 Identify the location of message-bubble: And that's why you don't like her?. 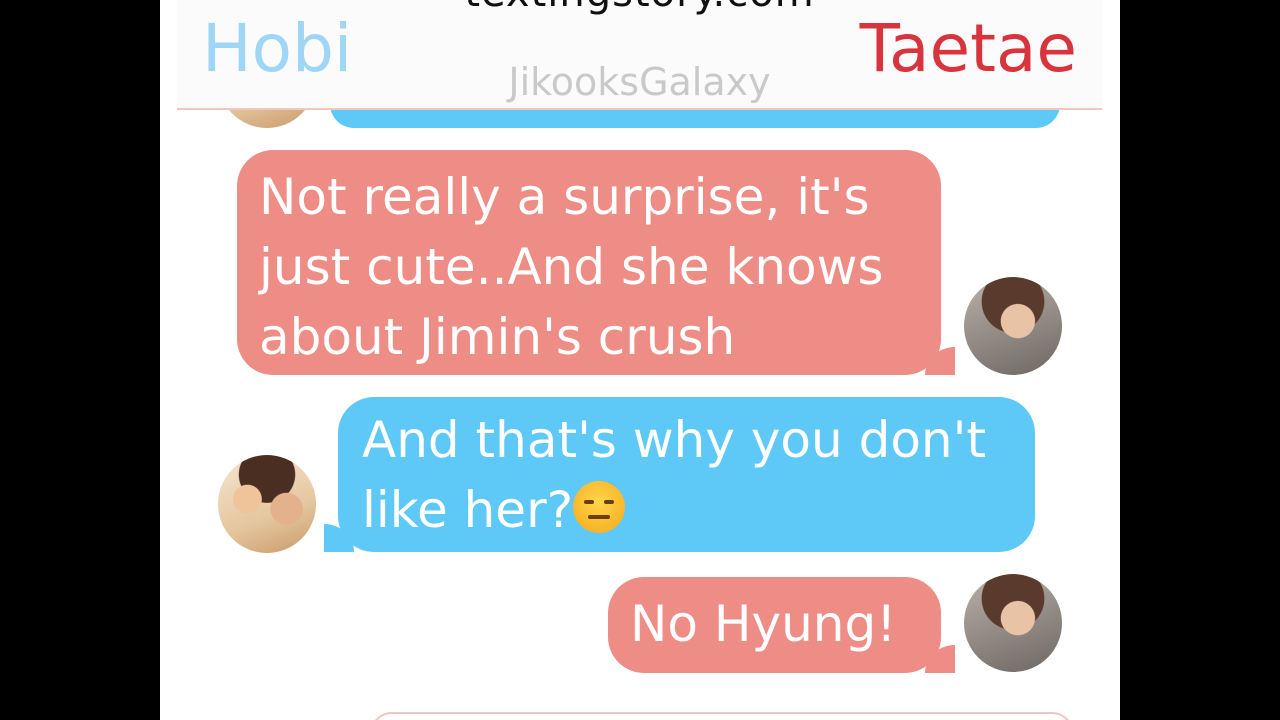
(679, 474).